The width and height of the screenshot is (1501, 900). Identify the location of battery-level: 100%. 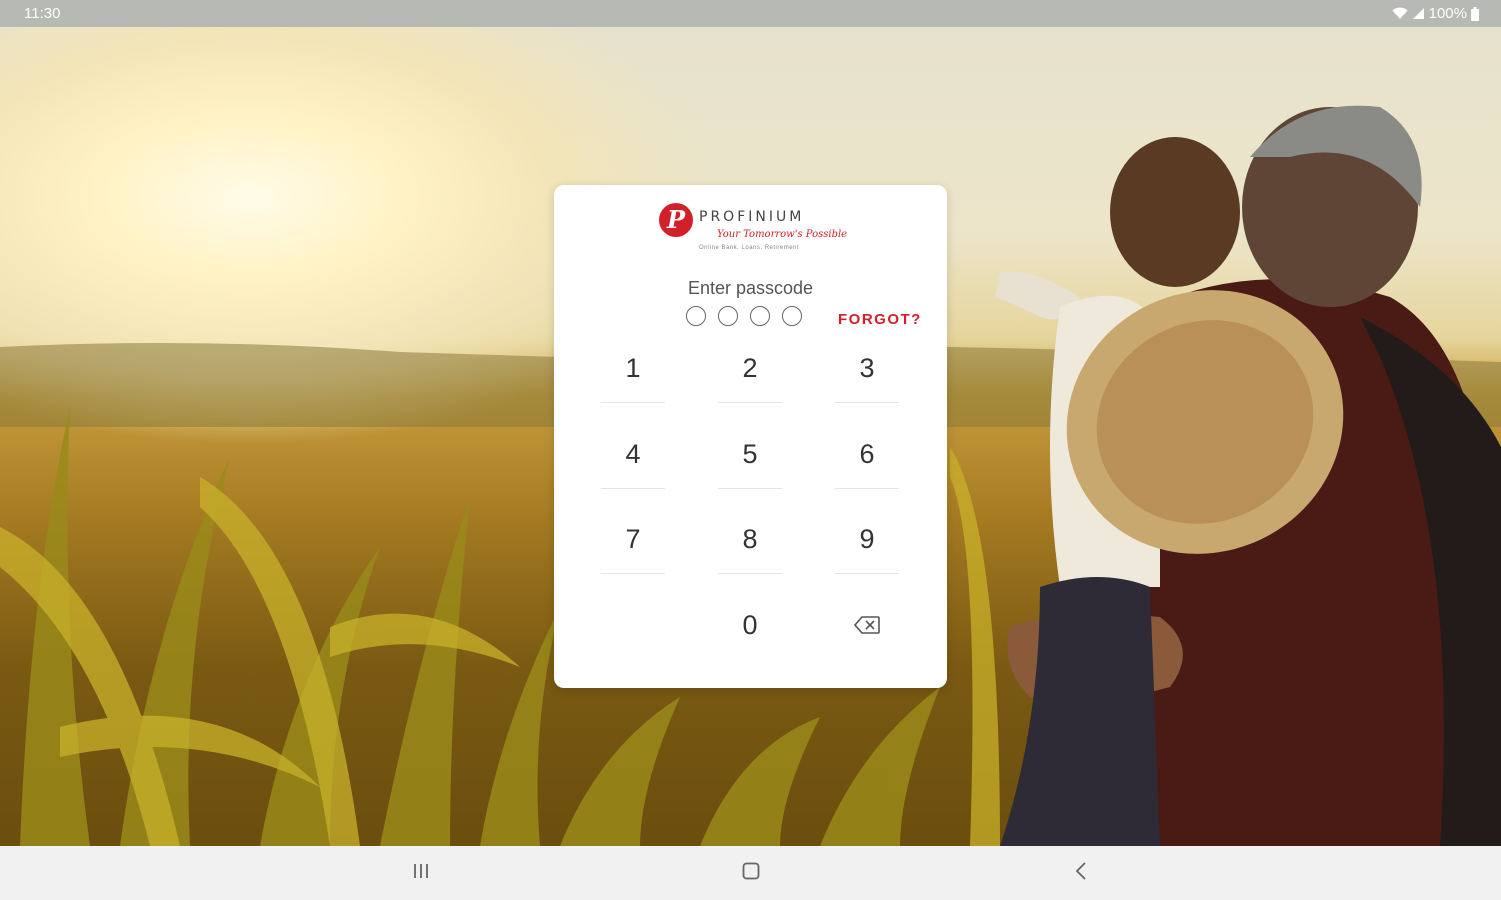
(1447, 13).